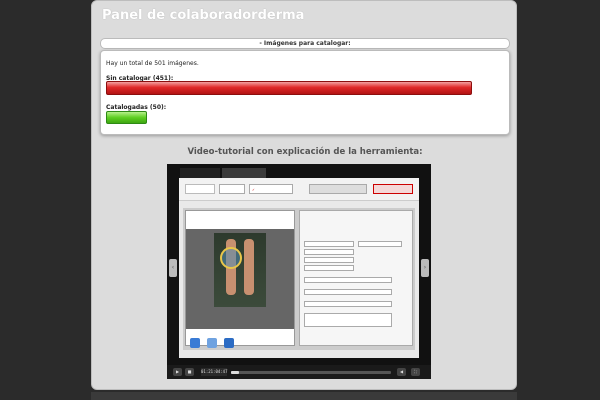  Describe the element at coordinates (136, 107) in the screenshot. I see `cataloged-label: Catalogadas (50):` at that location.